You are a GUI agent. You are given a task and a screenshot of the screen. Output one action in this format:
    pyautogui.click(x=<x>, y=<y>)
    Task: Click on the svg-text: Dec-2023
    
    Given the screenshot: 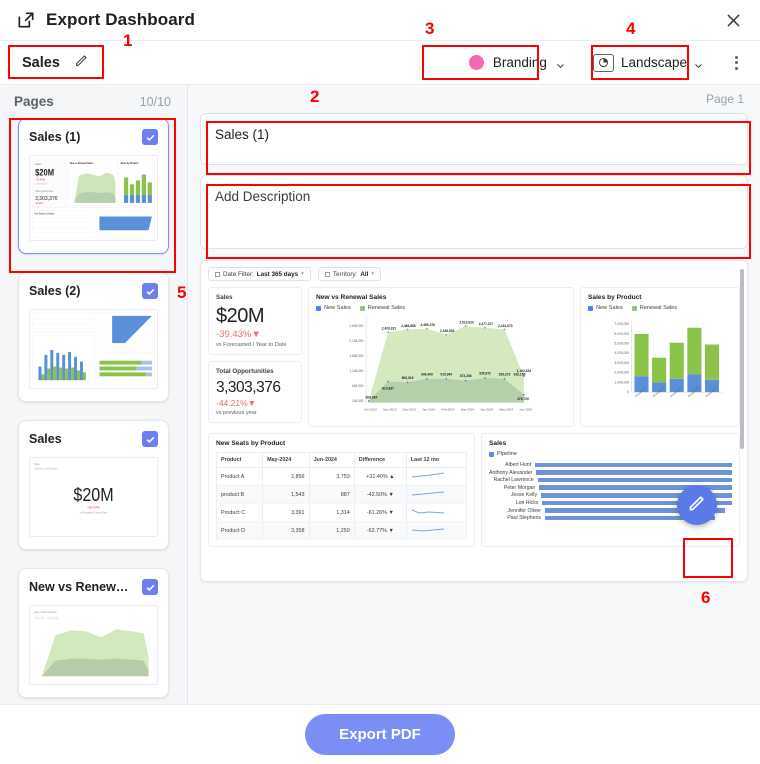 What is the action you would take?
    pyautogui.click(x=410, y=410)
    